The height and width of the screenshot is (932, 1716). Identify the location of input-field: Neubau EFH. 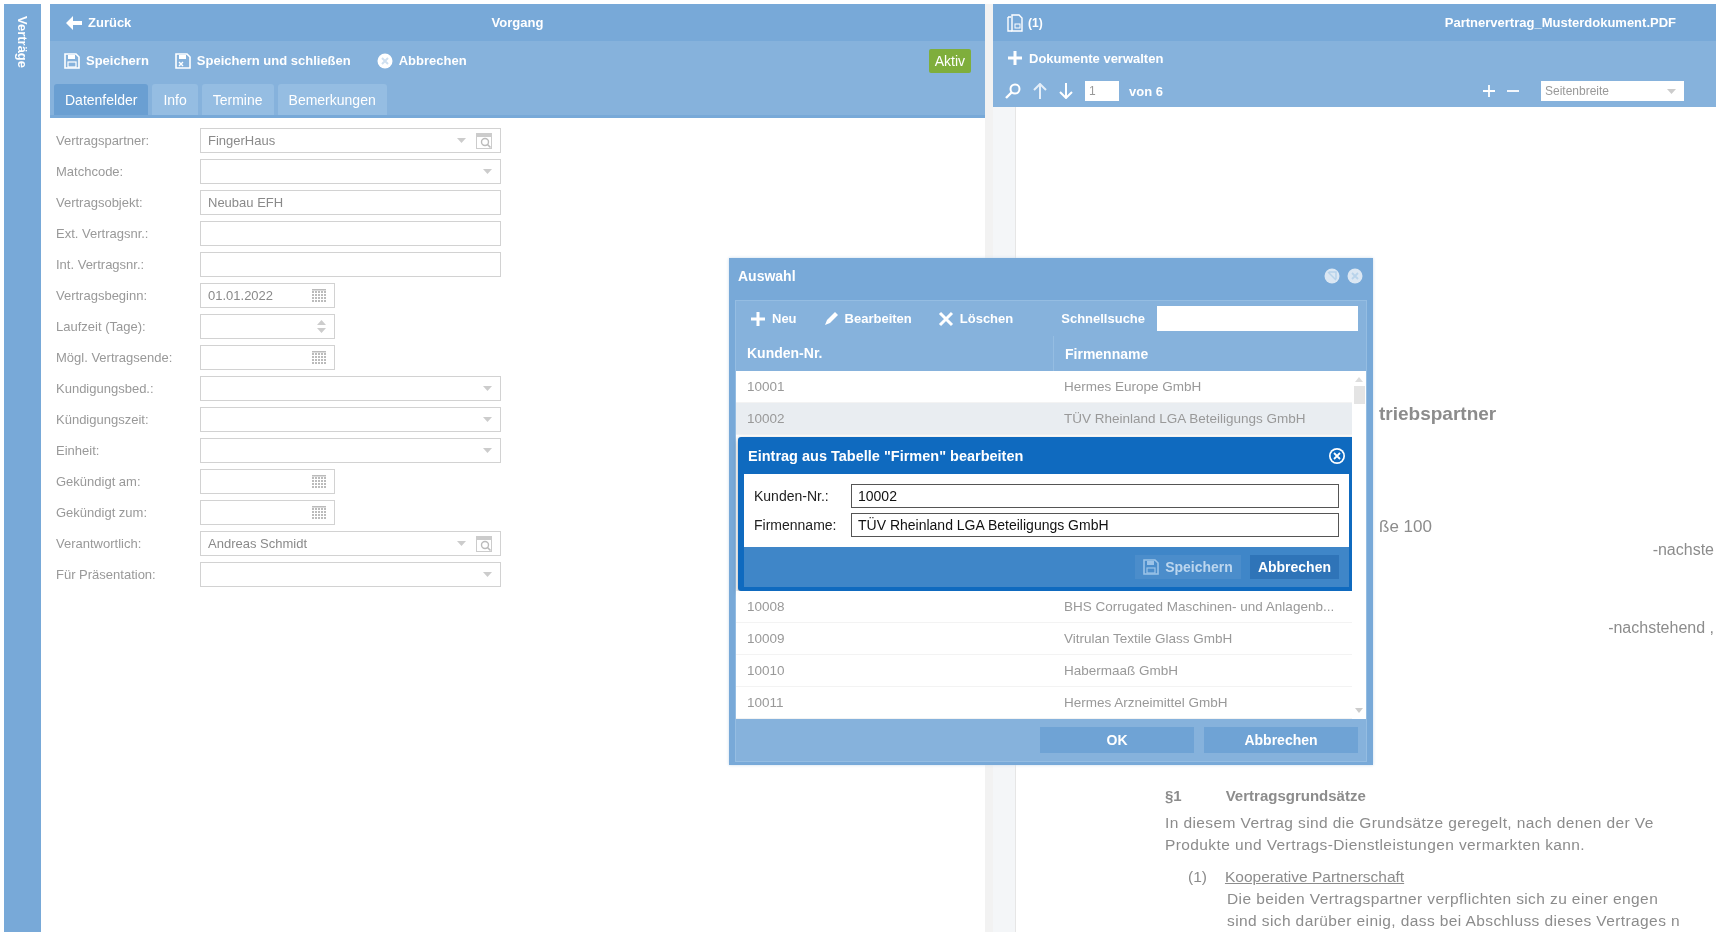
(350, 202).